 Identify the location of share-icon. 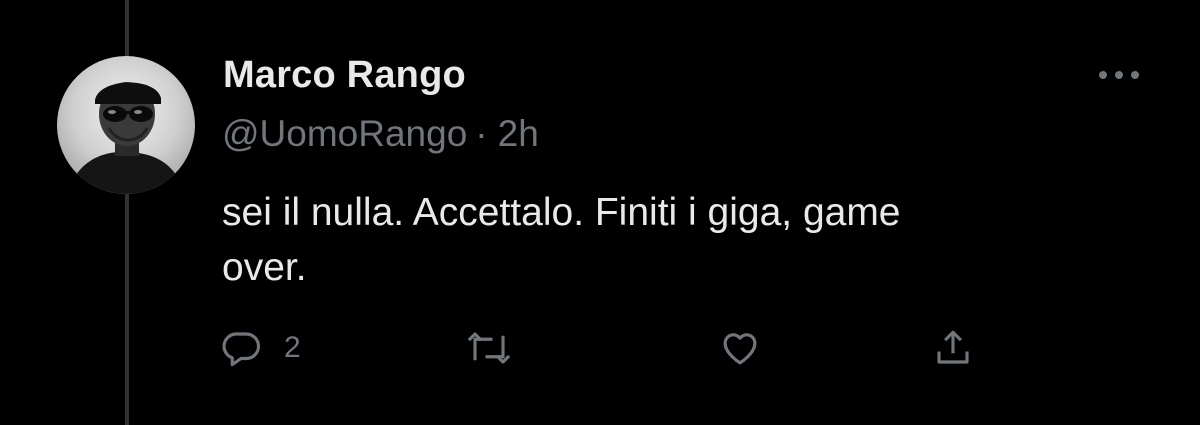
(953, 348).